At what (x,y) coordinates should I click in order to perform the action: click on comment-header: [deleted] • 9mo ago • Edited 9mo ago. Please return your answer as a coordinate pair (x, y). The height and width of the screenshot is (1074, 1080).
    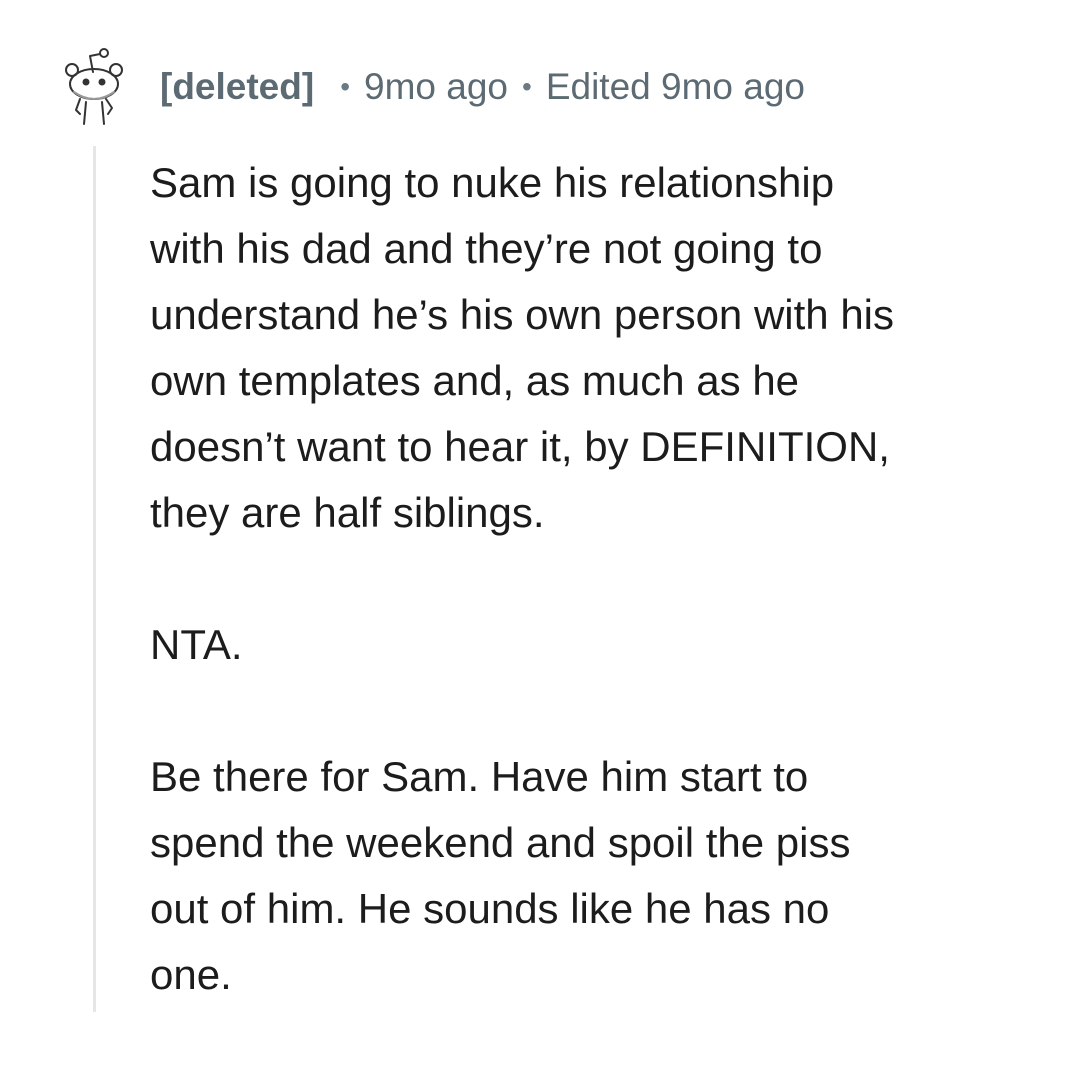
    Looking at the image, I should click on (482, 87).